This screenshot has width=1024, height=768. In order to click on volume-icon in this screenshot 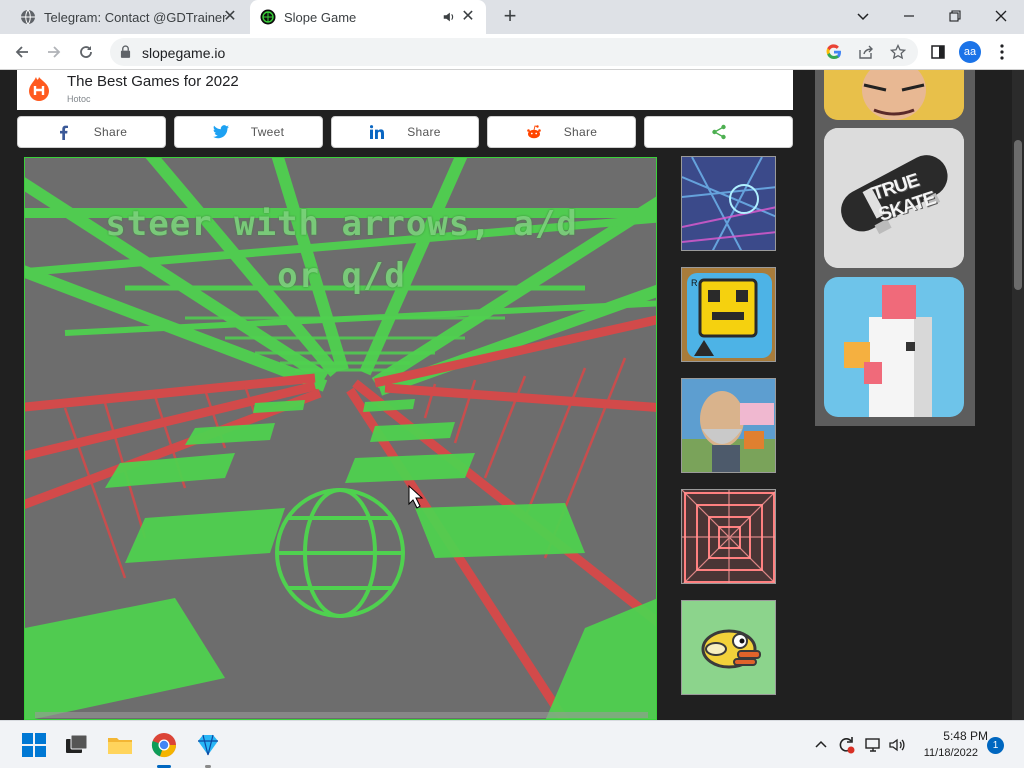, I will do `click(897, 745)`.